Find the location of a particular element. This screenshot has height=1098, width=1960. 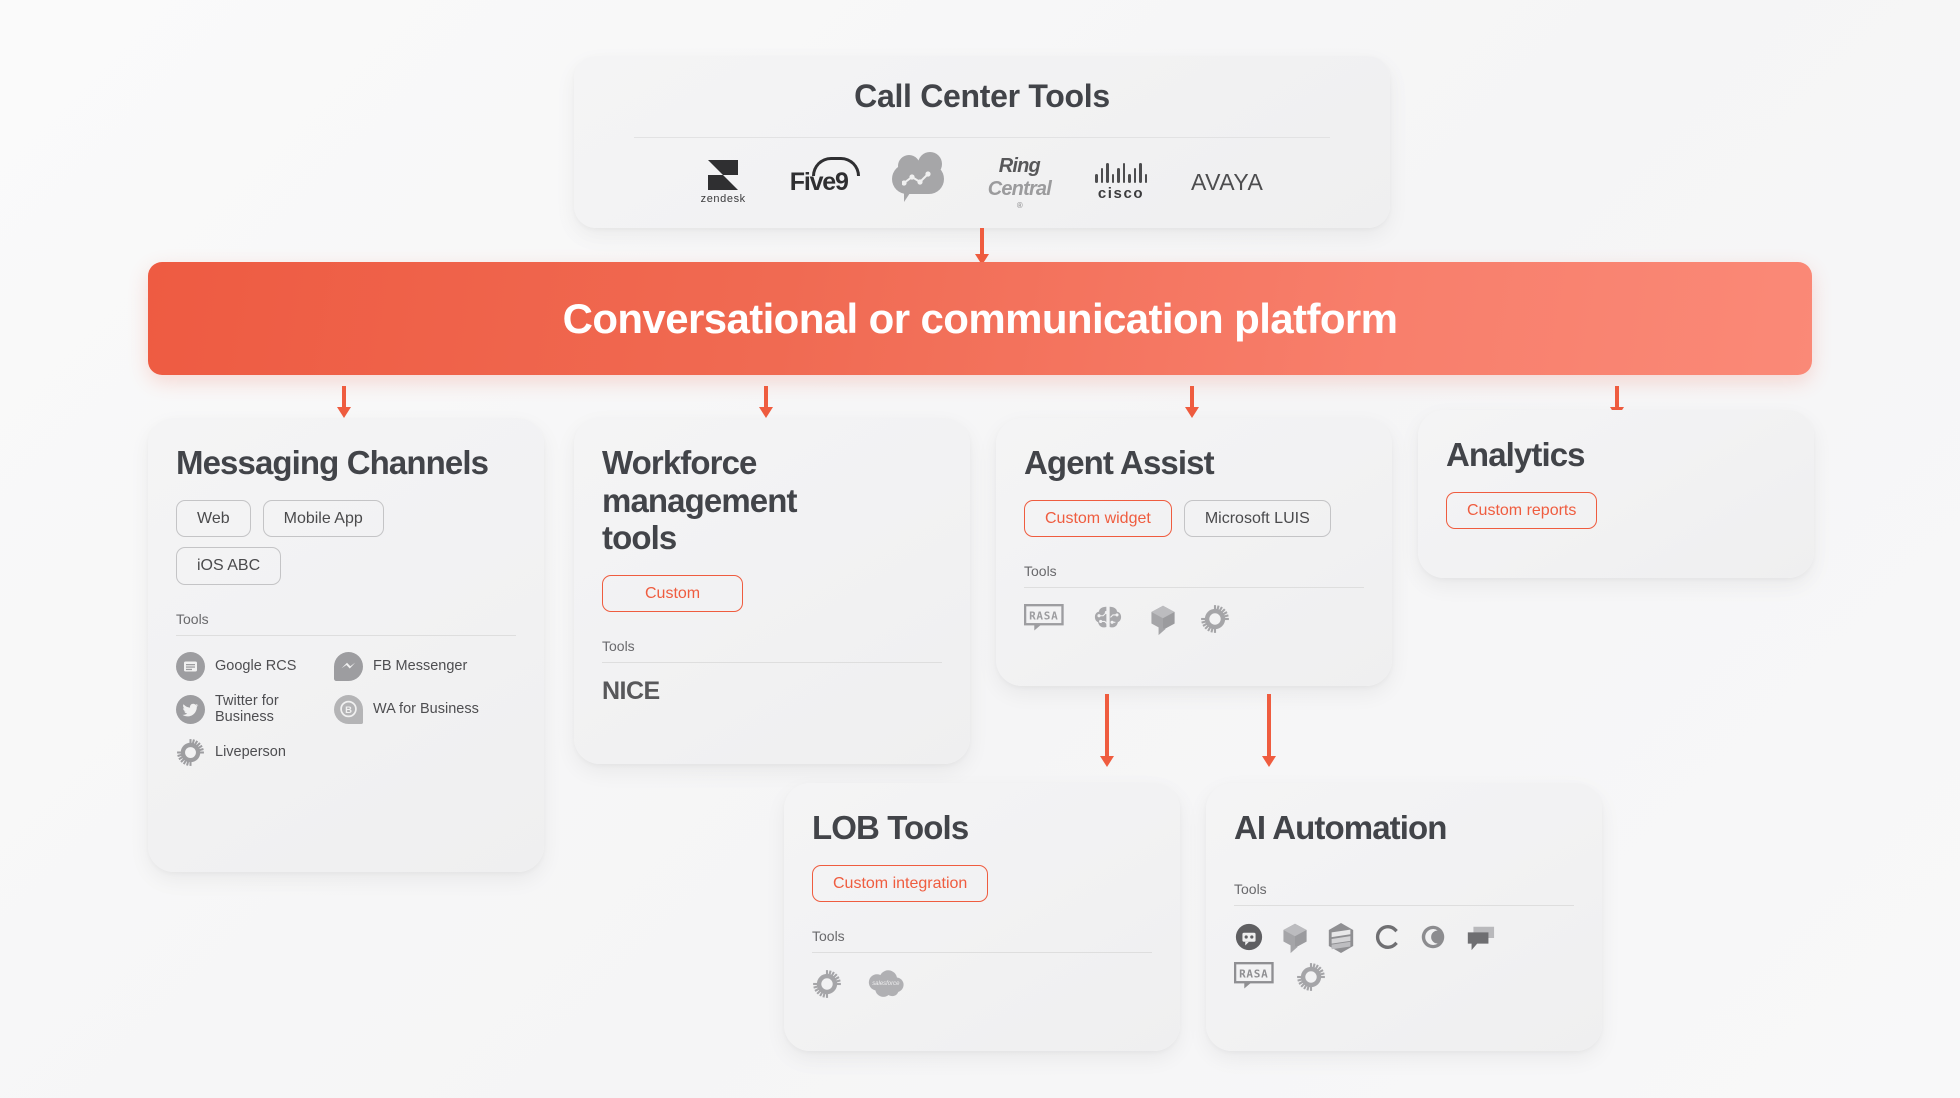

messaging-chip-row: Web Mobile App is located at coordinates (346, 518).